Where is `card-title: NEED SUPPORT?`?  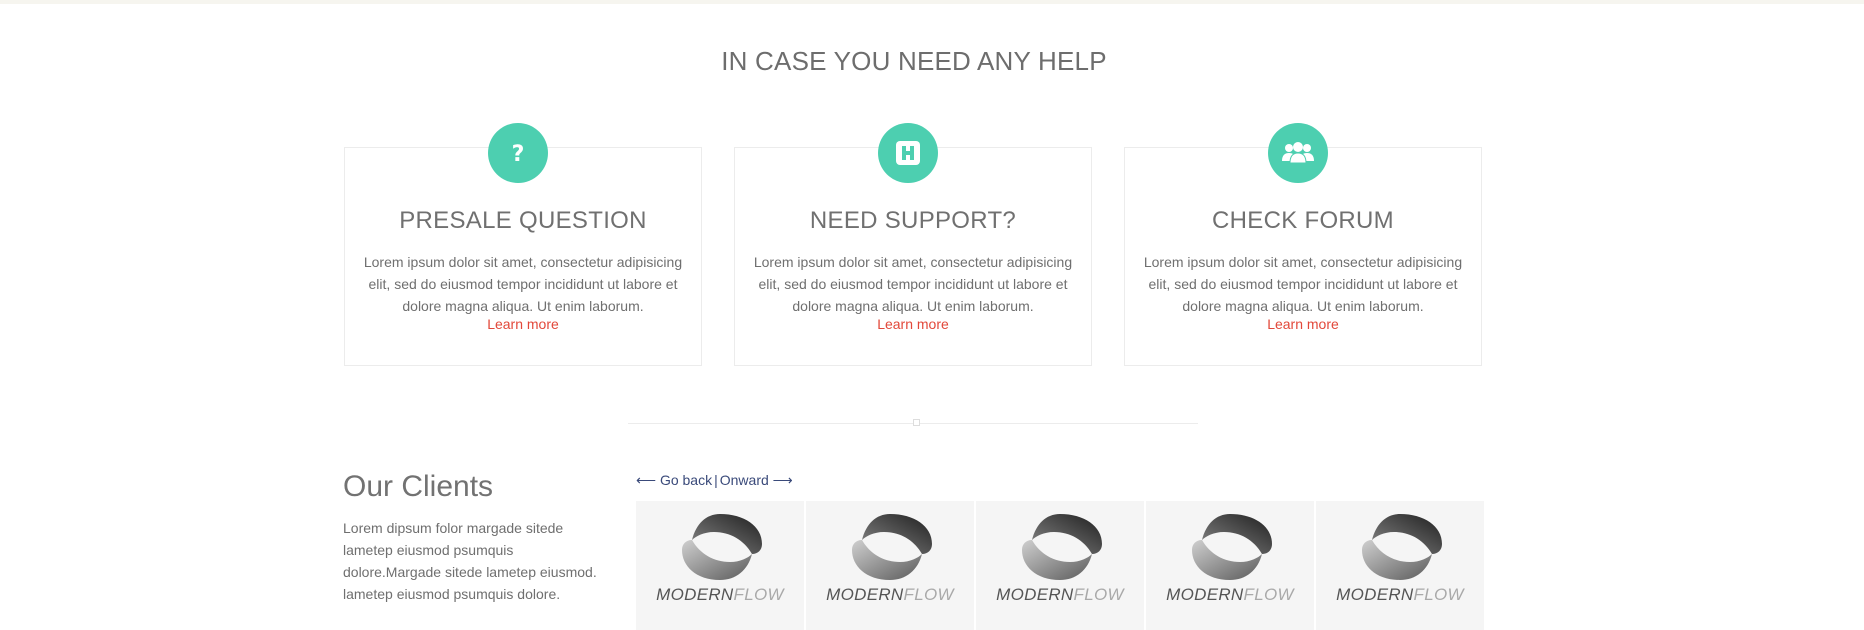 card-title: NEED SUPPORT? is located at coordinates (913, 220).